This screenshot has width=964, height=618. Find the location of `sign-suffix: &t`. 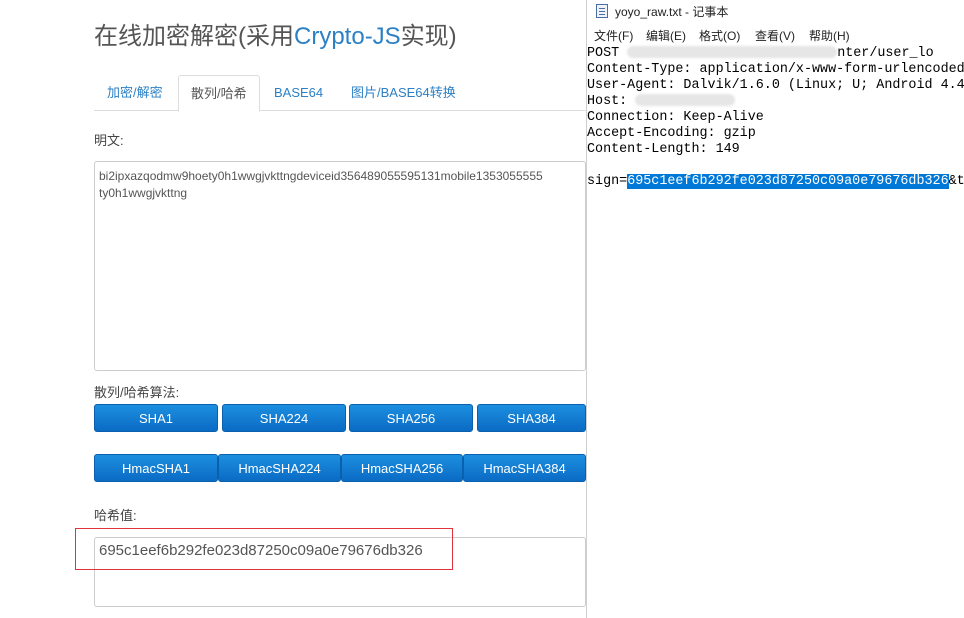

sign-suffix: &t is located at coordinates (956, 181).